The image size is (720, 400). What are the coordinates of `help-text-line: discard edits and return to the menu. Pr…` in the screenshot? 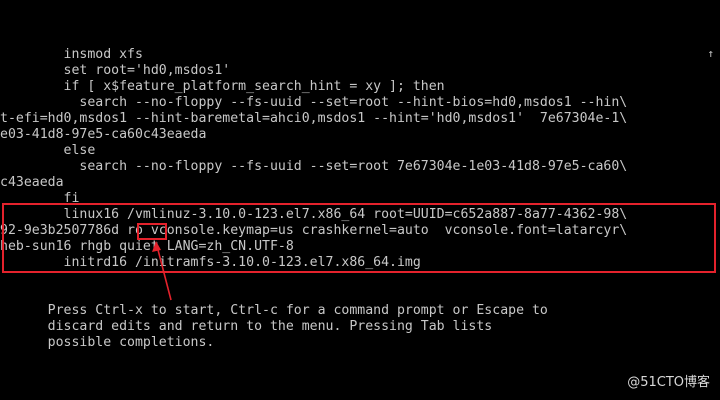 It's located at (246, 326).